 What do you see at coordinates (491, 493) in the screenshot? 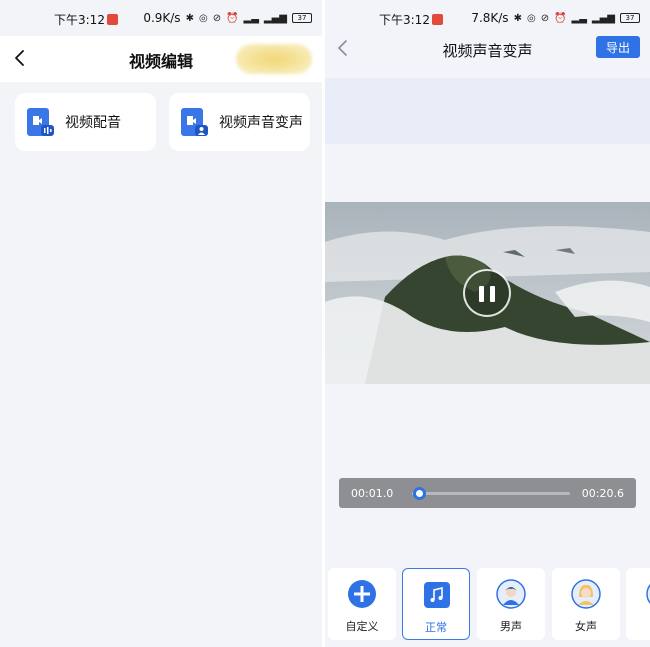
I see `progress-track` at bounding box center [491, 493].